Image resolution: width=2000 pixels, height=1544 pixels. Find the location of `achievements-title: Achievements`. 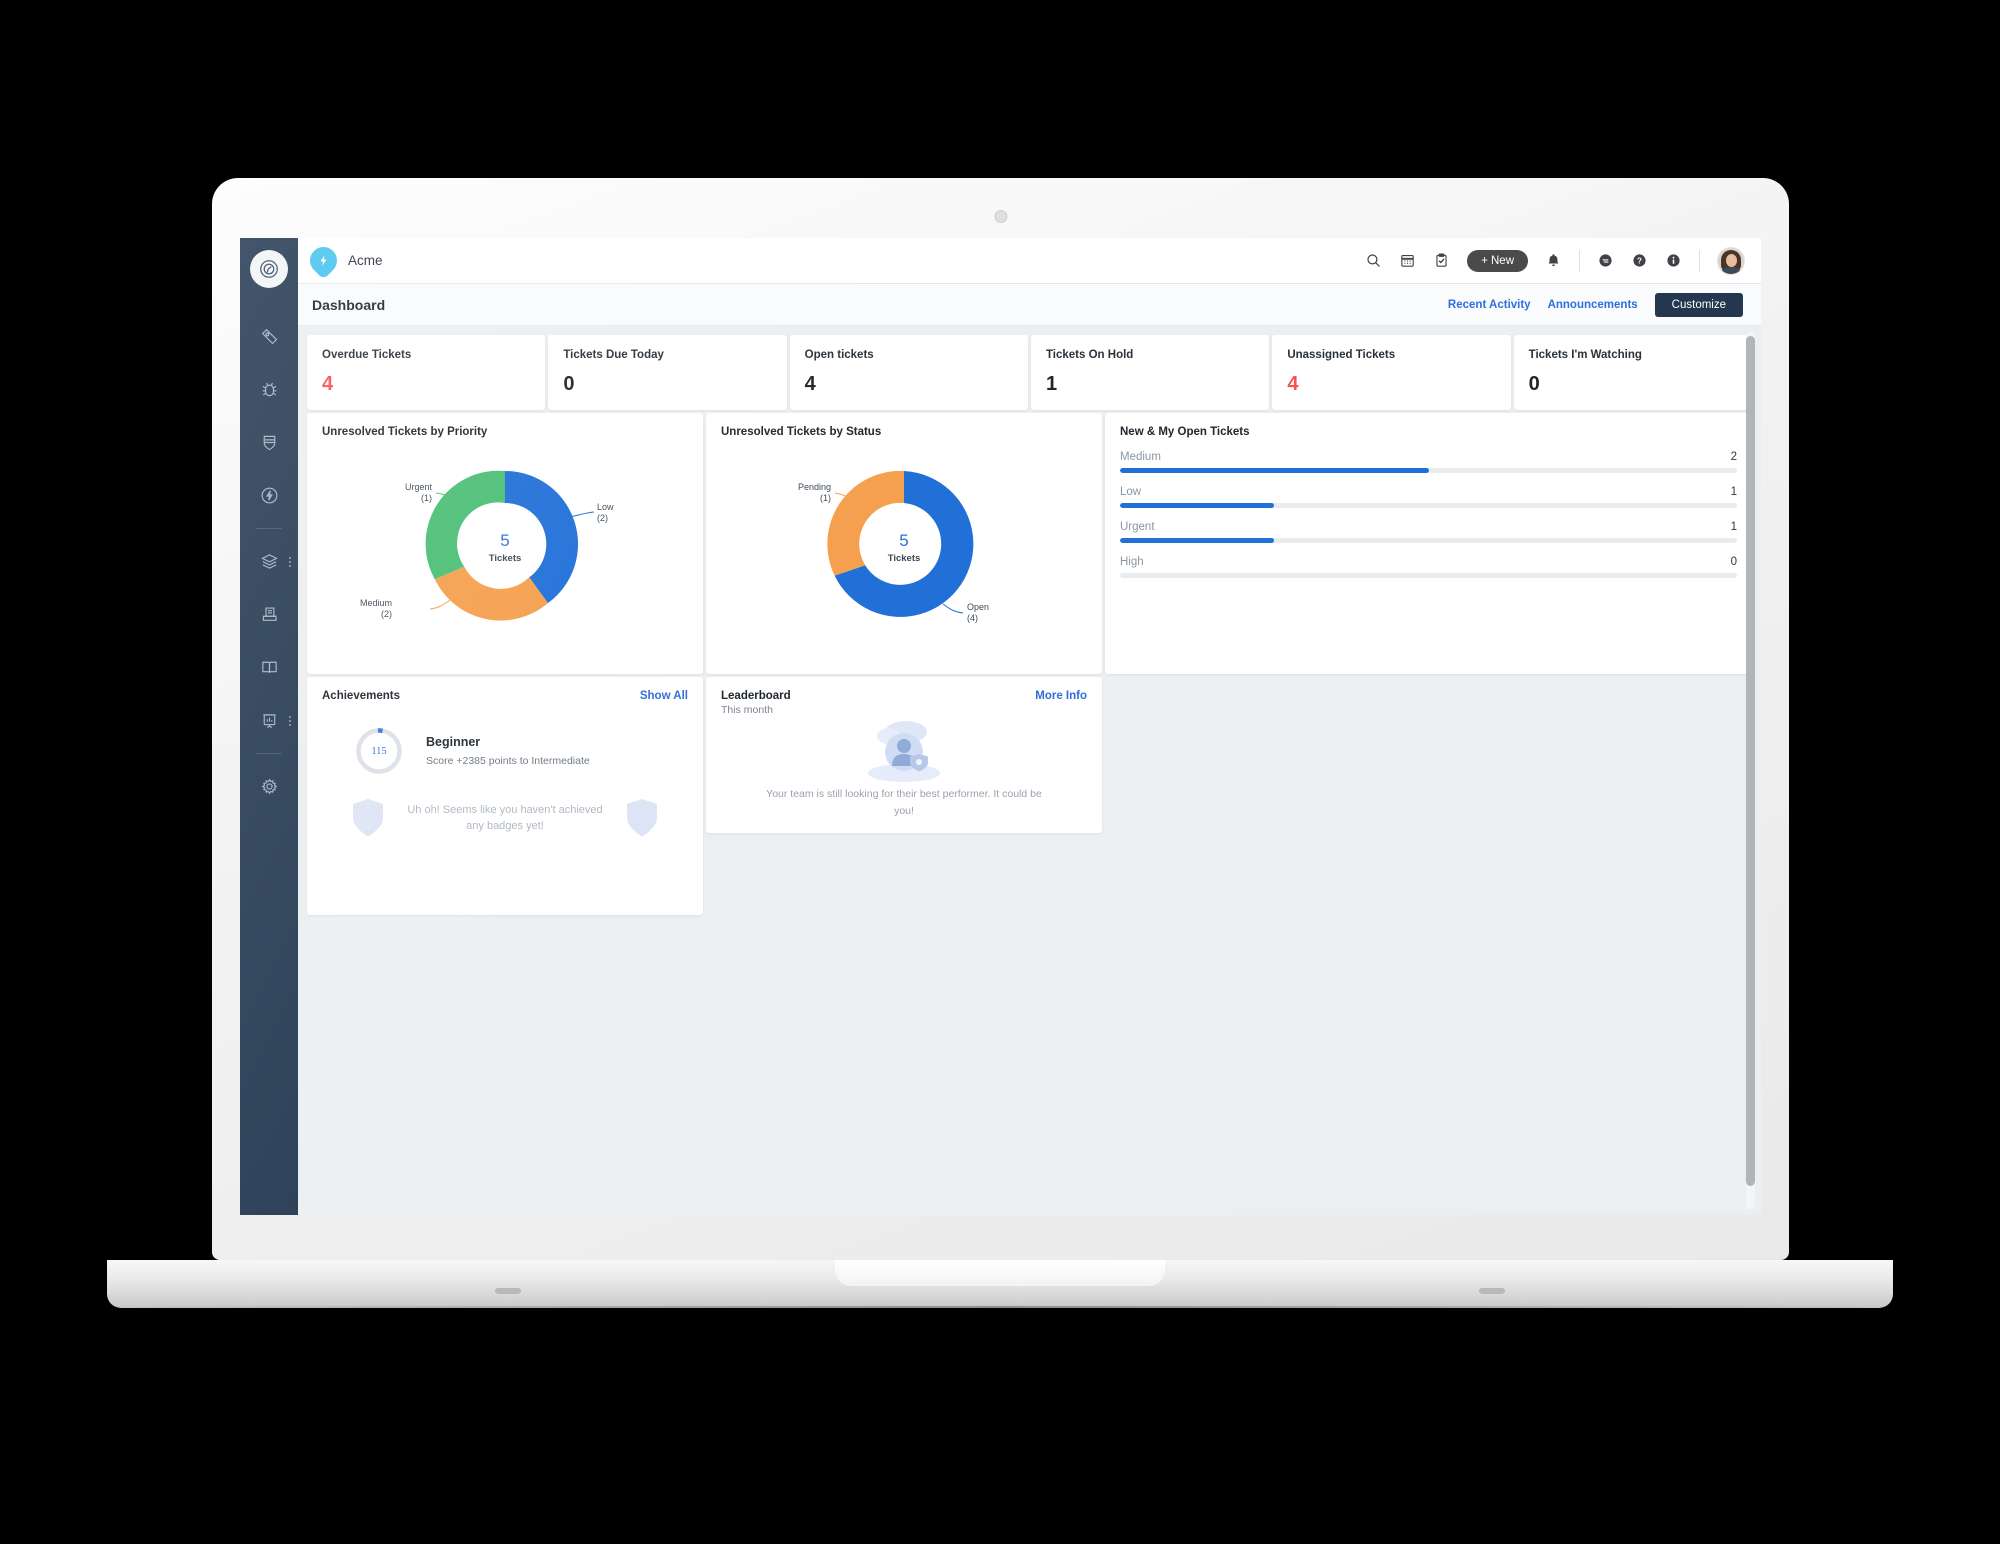

achievements-title: Achievements is located at coordinates (361, 696).